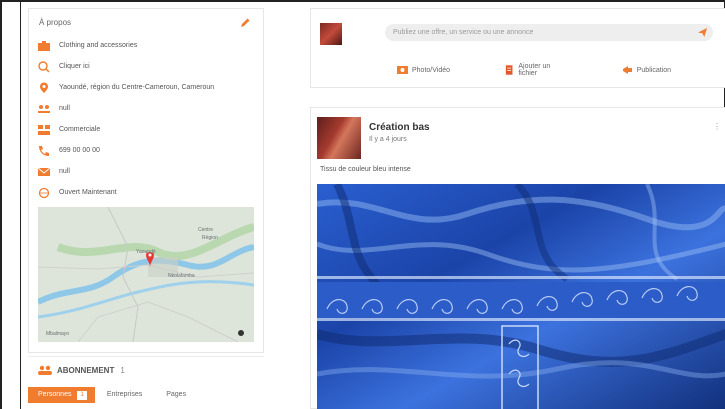 The image size is (725, 409). I want to click on info-text: Clothing and accessories, so click(98, 45).